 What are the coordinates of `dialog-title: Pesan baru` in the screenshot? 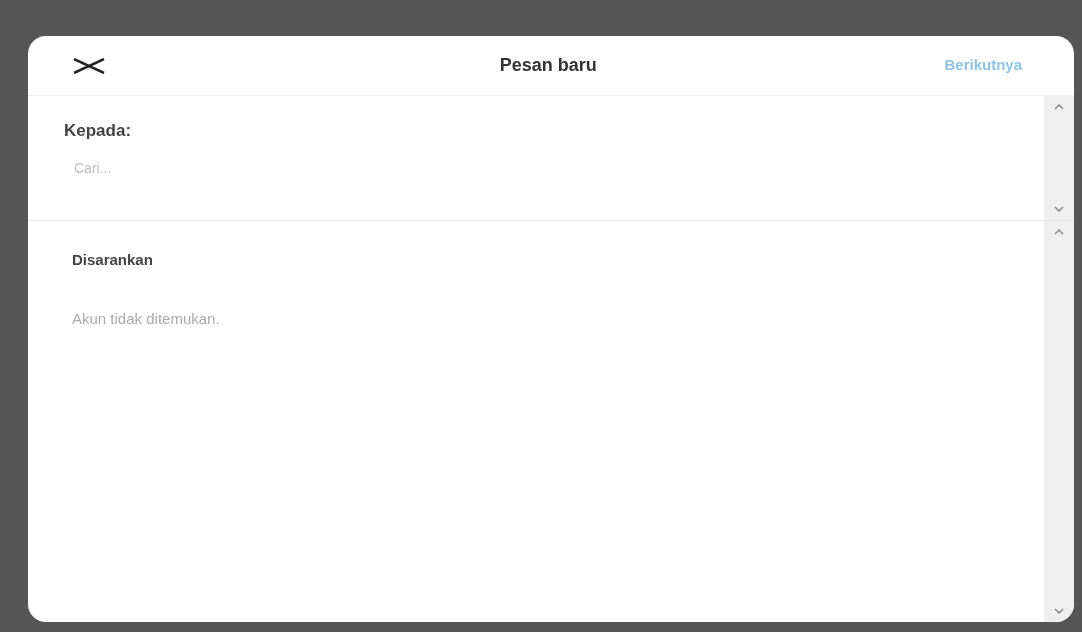 It's located at (548, 65).